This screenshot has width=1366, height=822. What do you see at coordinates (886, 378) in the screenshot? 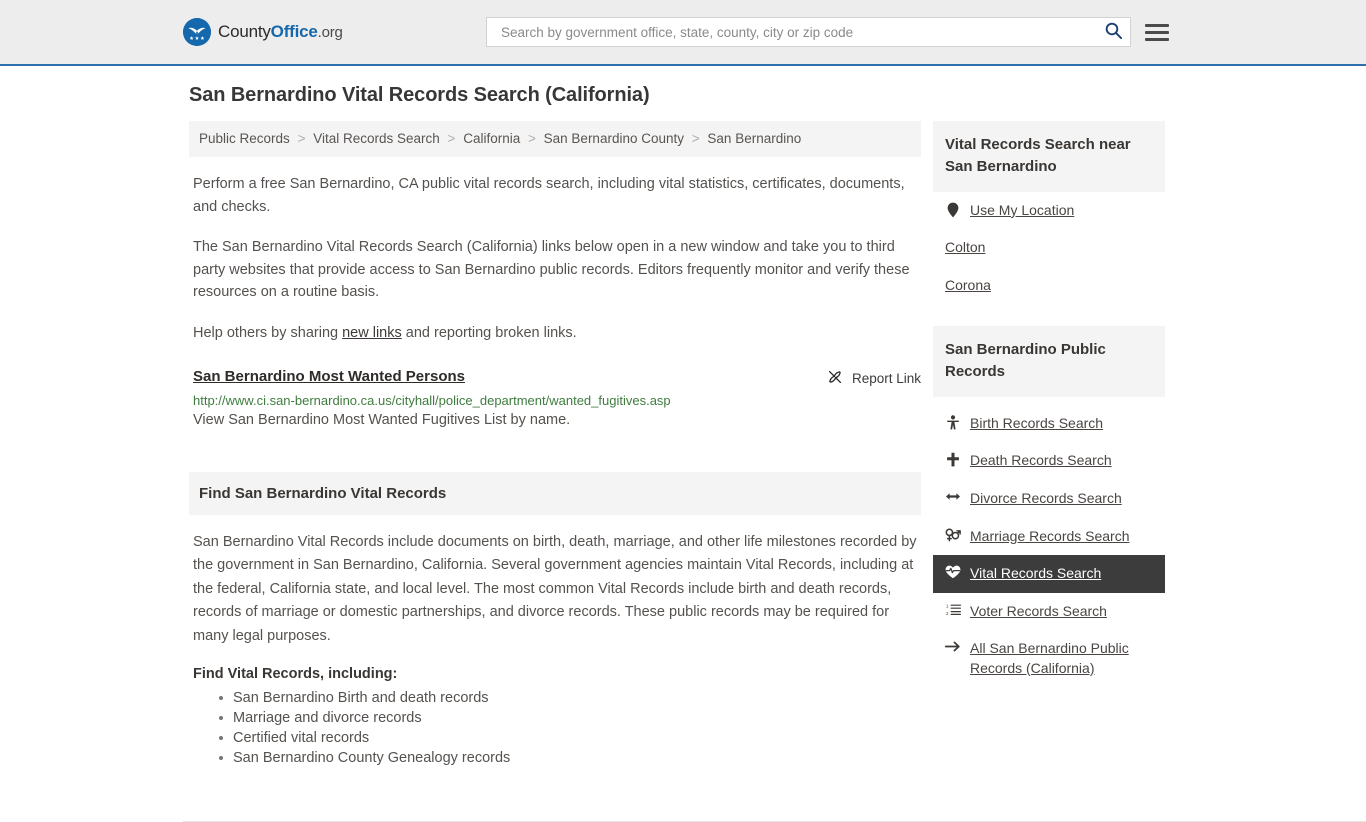
I see `report-link-label: Report Link` at bounding box center [886, 378].